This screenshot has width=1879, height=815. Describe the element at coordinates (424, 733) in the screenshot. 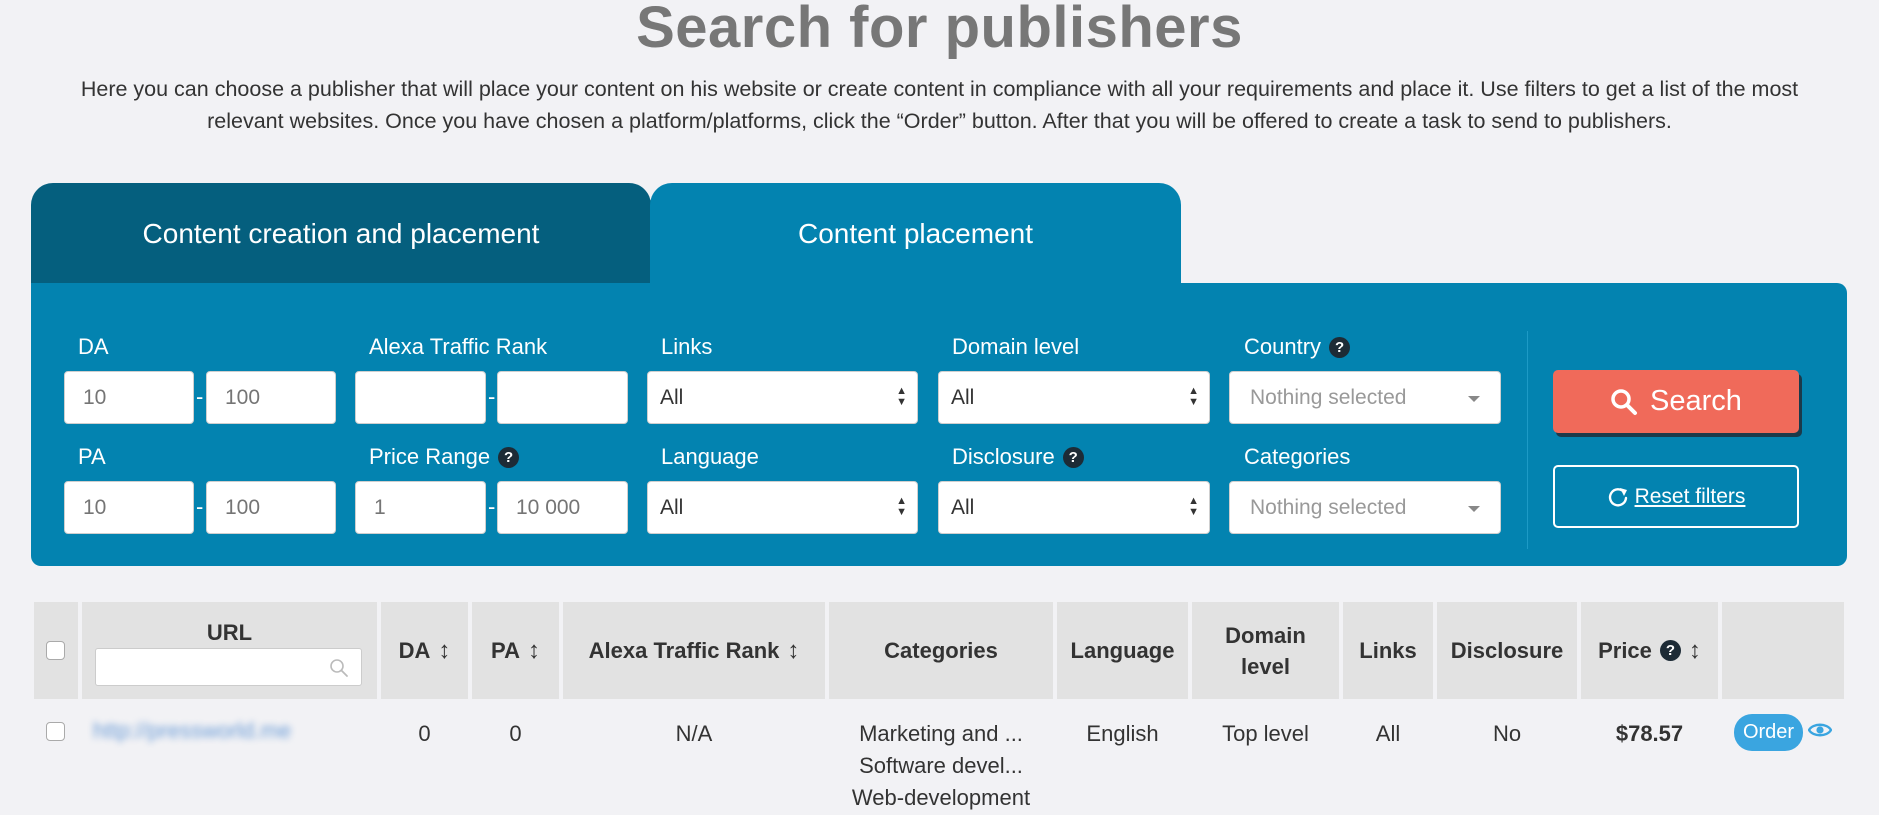

I see `row-da: 0` at that location.